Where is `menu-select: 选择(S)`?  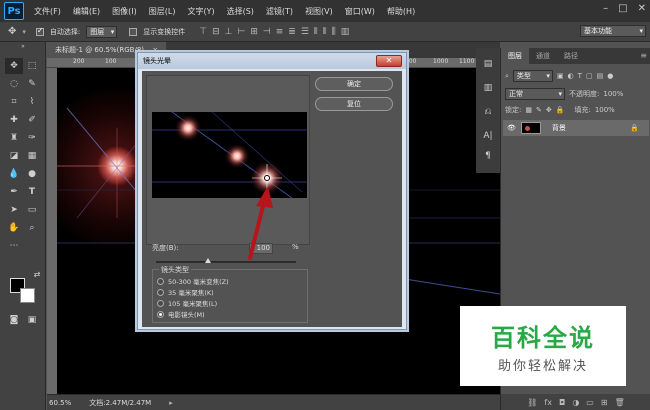
menu-select: 选择(S) is located at coordinates (240, 11).